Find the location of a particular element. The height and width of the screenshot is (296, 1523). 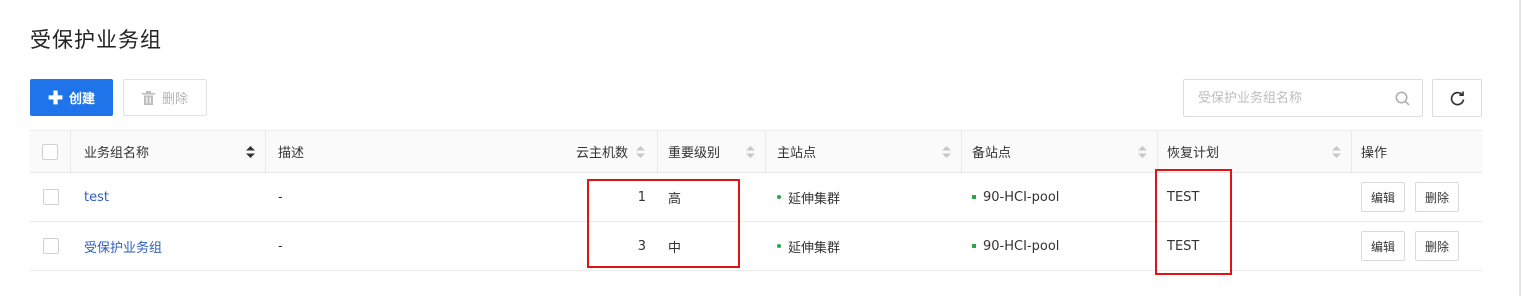

column-header-main-site: 主站点 is located at coordinates (864, 151).